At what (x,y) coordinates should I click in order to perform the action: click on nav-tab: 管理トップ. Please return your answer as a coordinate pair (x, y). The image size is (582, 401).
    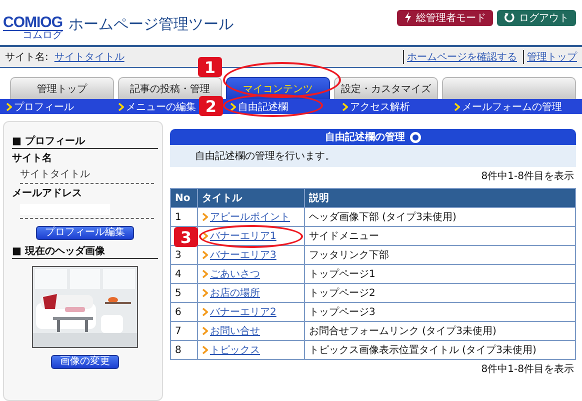
    Looking at the image, I should click on (62, 88).